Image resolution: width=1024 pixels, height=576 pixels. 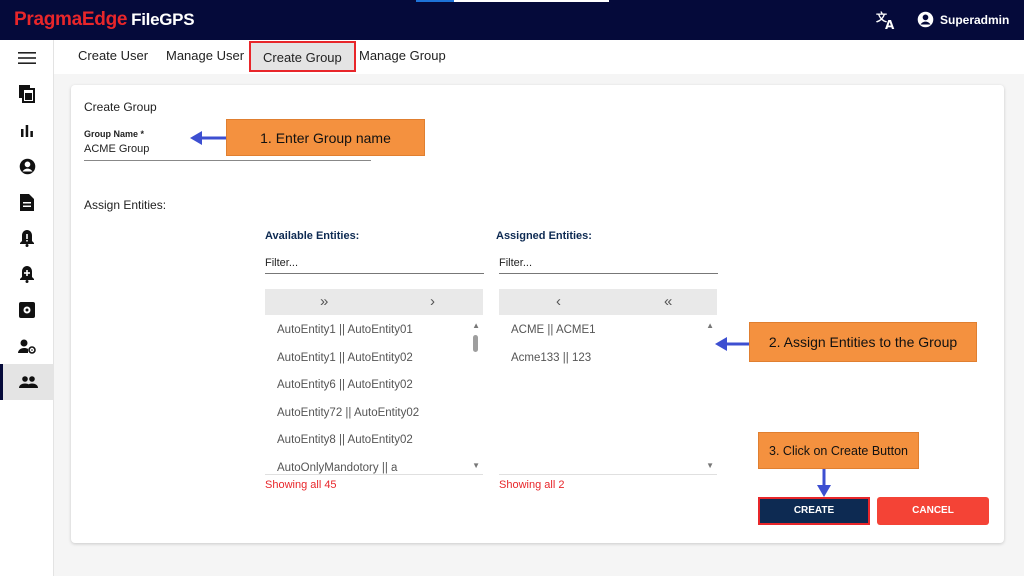 I want to click on app-logo: PragmaEdge FileGPS, so click(x=104, y=20).